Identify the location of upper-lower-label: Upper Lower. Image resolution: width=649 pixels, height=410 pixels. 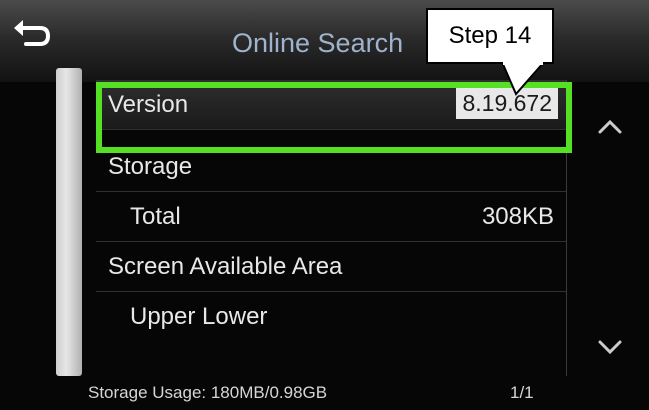
(199, 316).